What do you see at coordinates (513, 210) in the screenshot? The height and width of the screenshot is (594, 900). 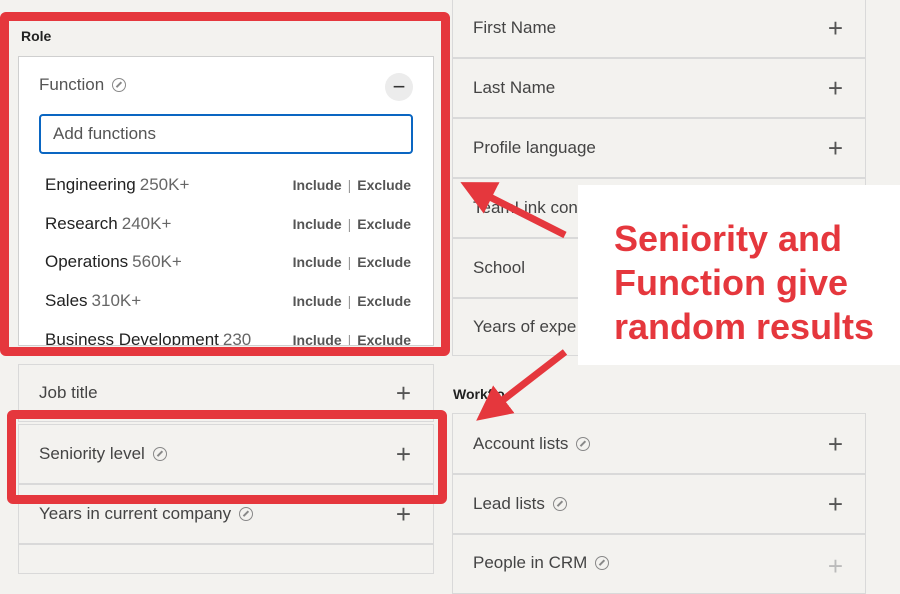 I see `arrow-to-function` at bounding box center [513, 210].